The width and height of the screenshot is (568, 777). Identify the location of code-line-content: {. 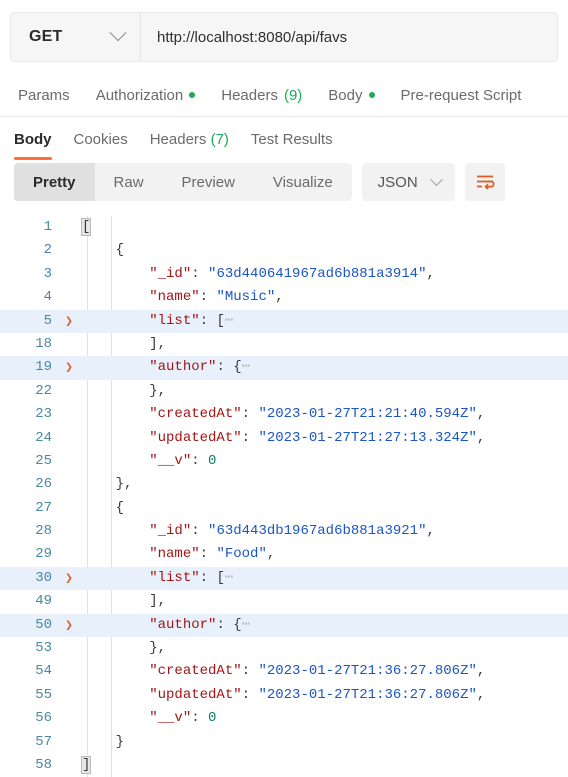
(324, 250).